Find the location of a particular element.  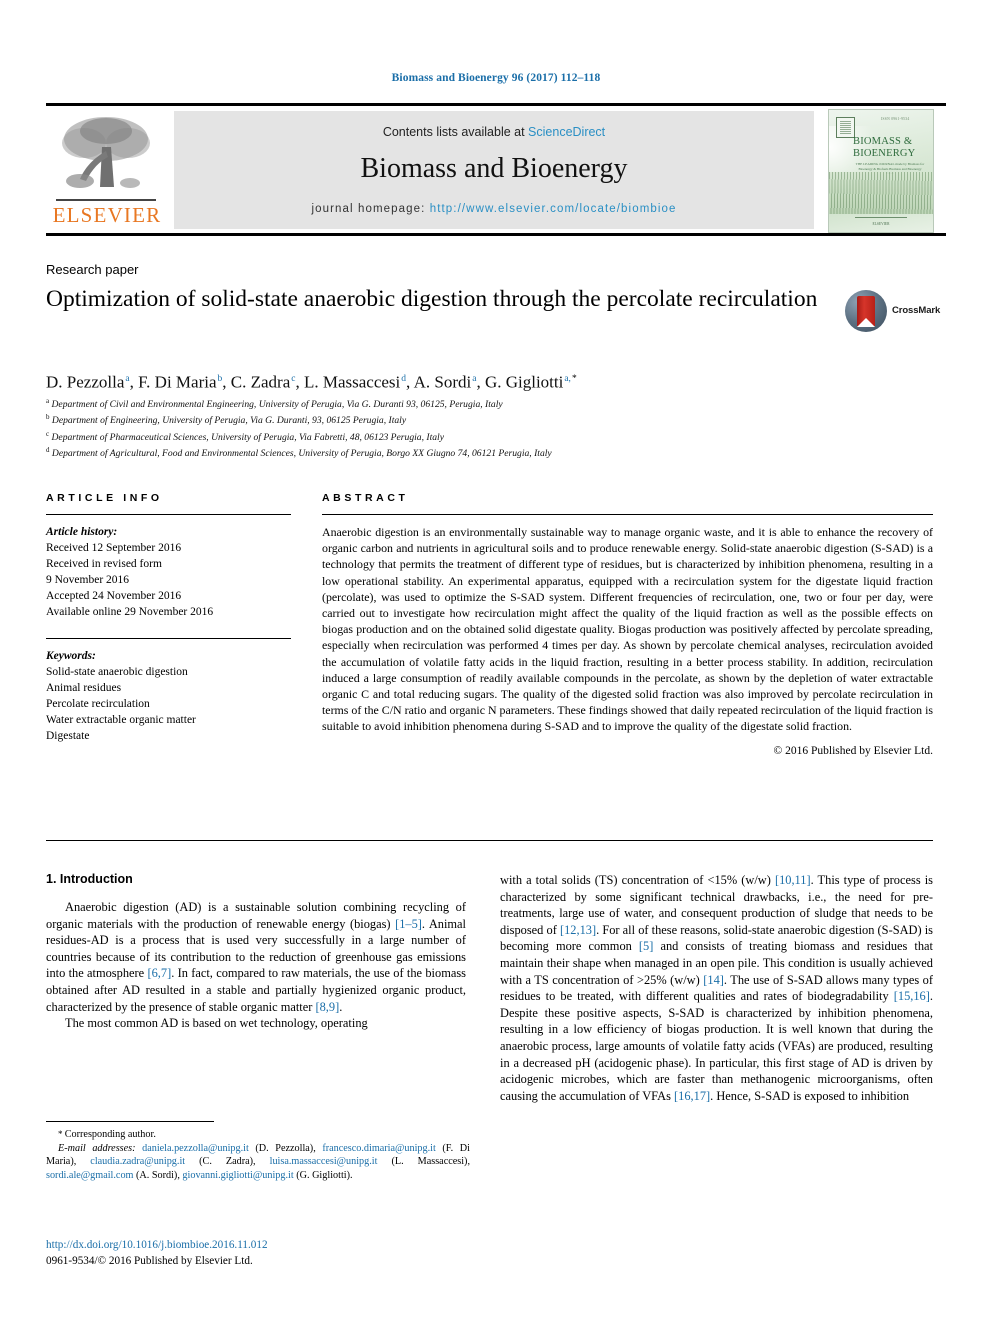

contents-prefix: Contents lists available at is located at coordinates (455, 132).